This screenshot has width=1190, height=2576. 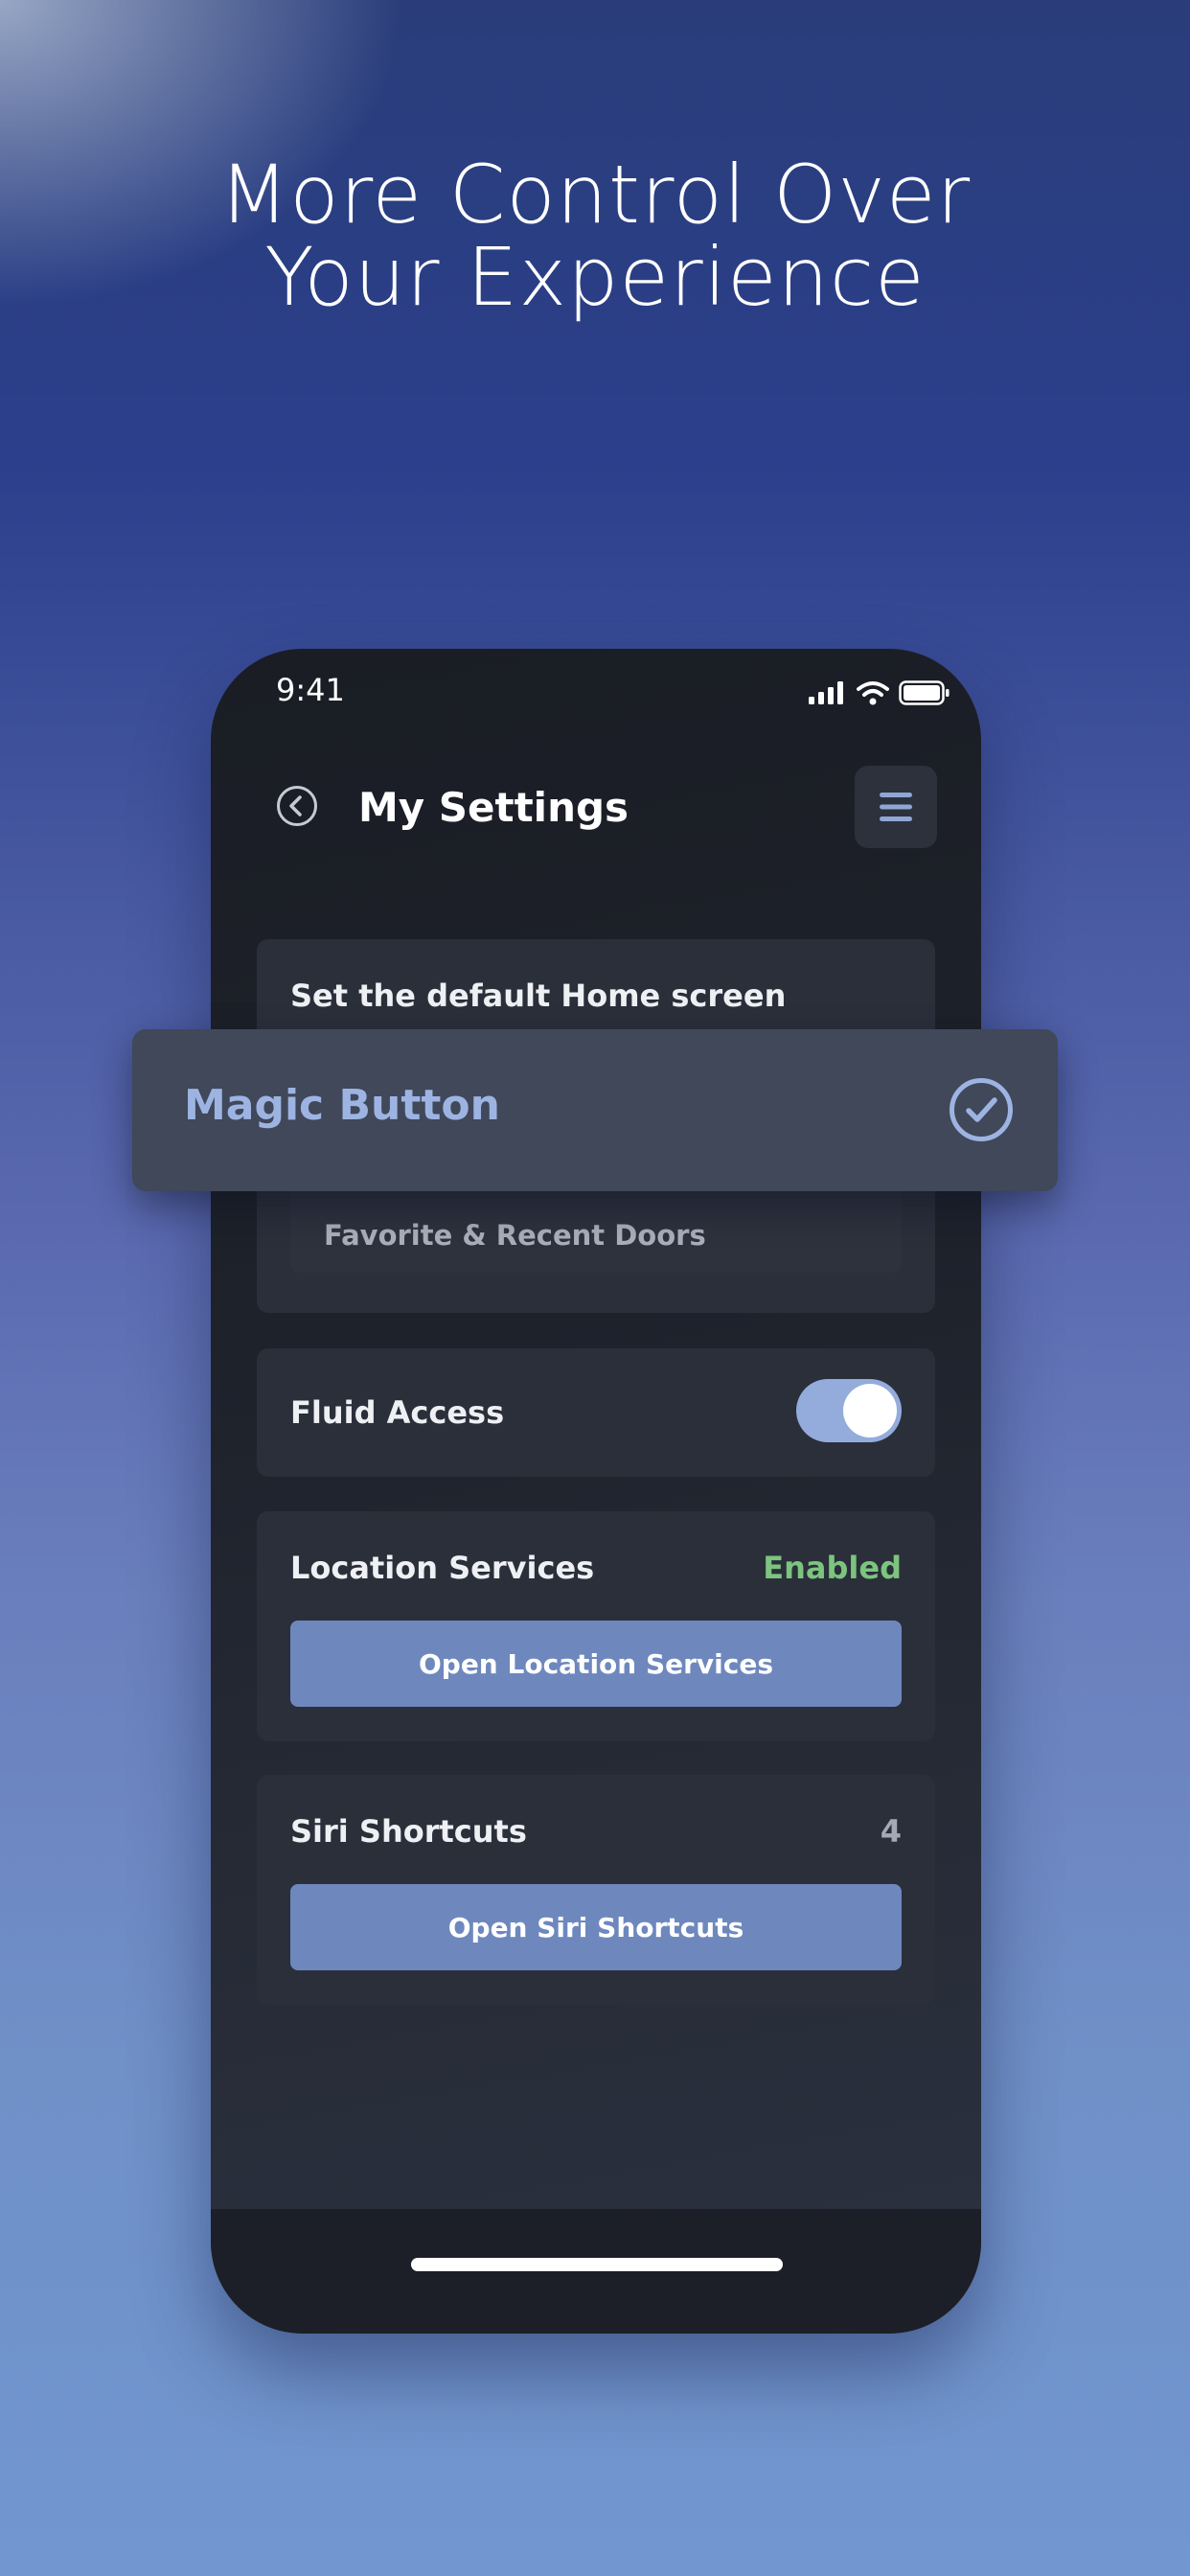 I want to click on toggle-knob, so click(x=870, y=1411).